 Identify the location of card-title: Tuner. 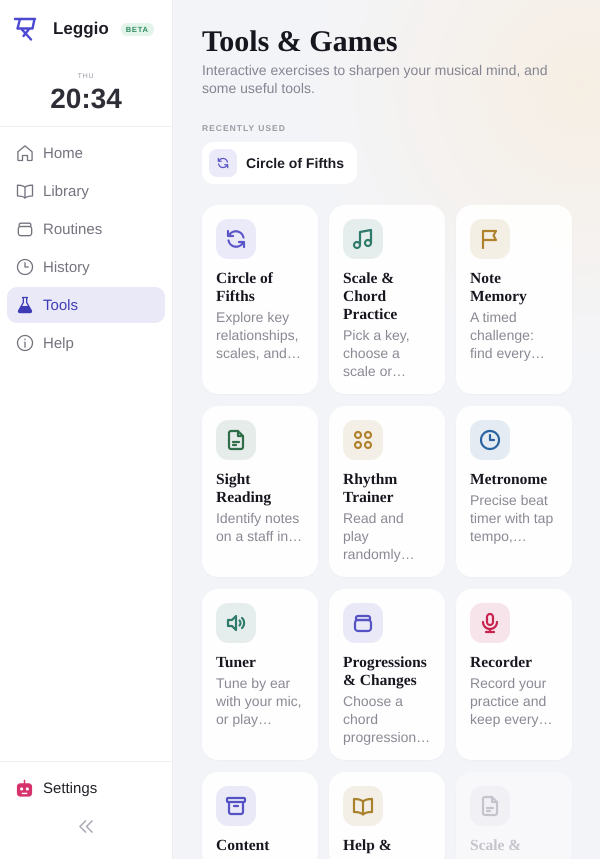
(236, 663).